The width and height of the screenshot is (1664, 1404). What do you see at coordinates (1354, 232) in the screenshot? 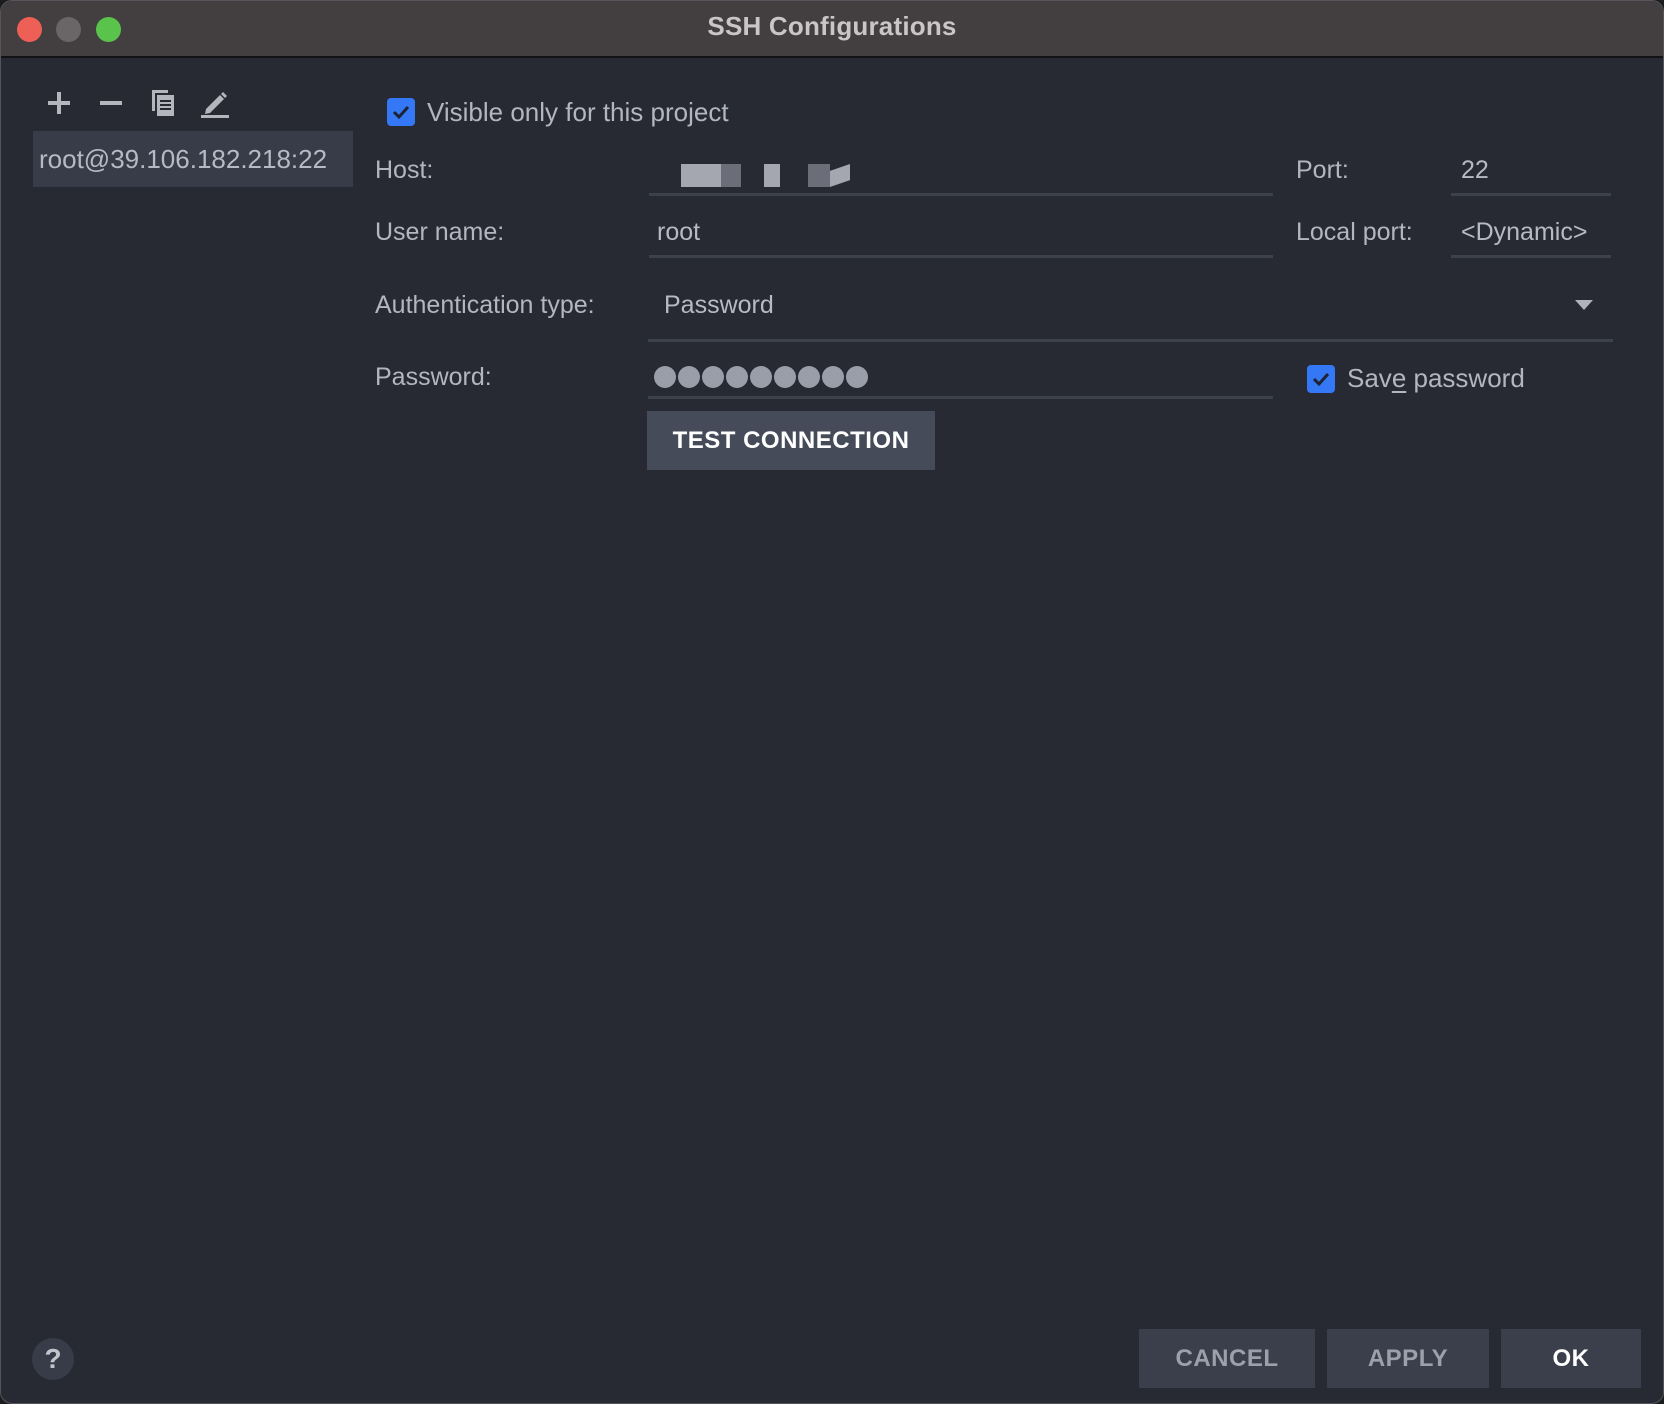
I see `local-port-label: Local port:` at bounding box center [1354, 232].